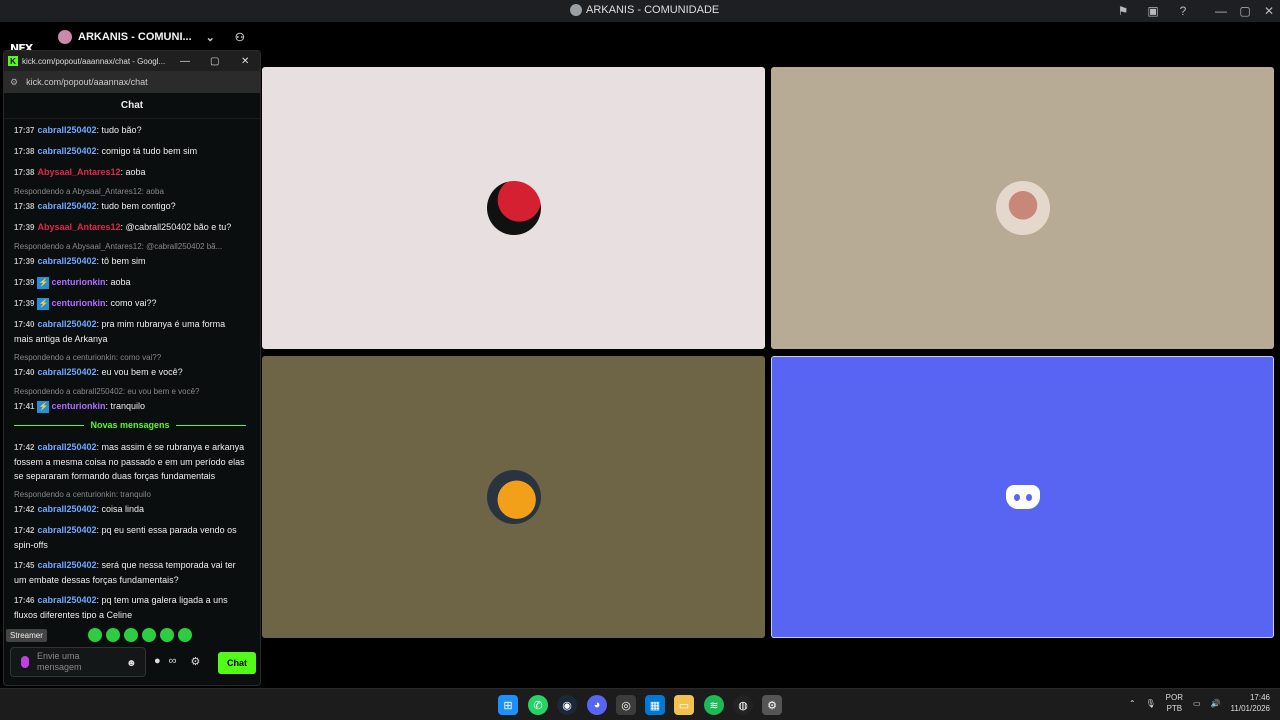  Describe the element at coordinates (626, 705) in the screenshot. I see `chrome-icon: ◎` at that location.